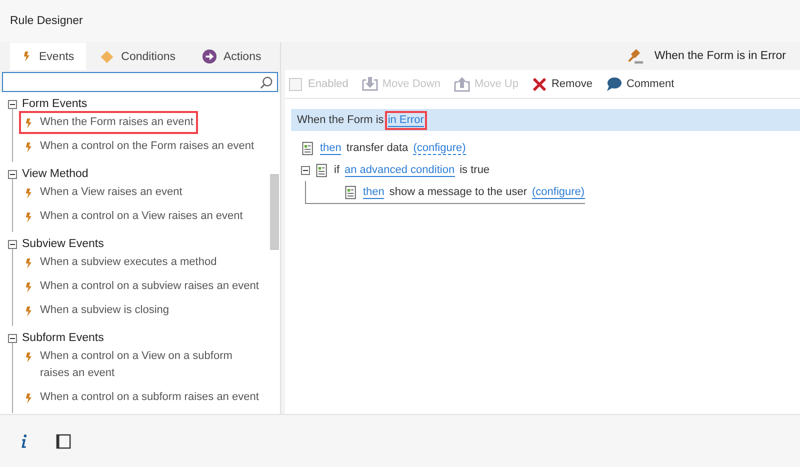  What do you see at coordinates (370, 84) in the screenshot?
I see `download-arrow-icon` at bounding box center [370, 84].